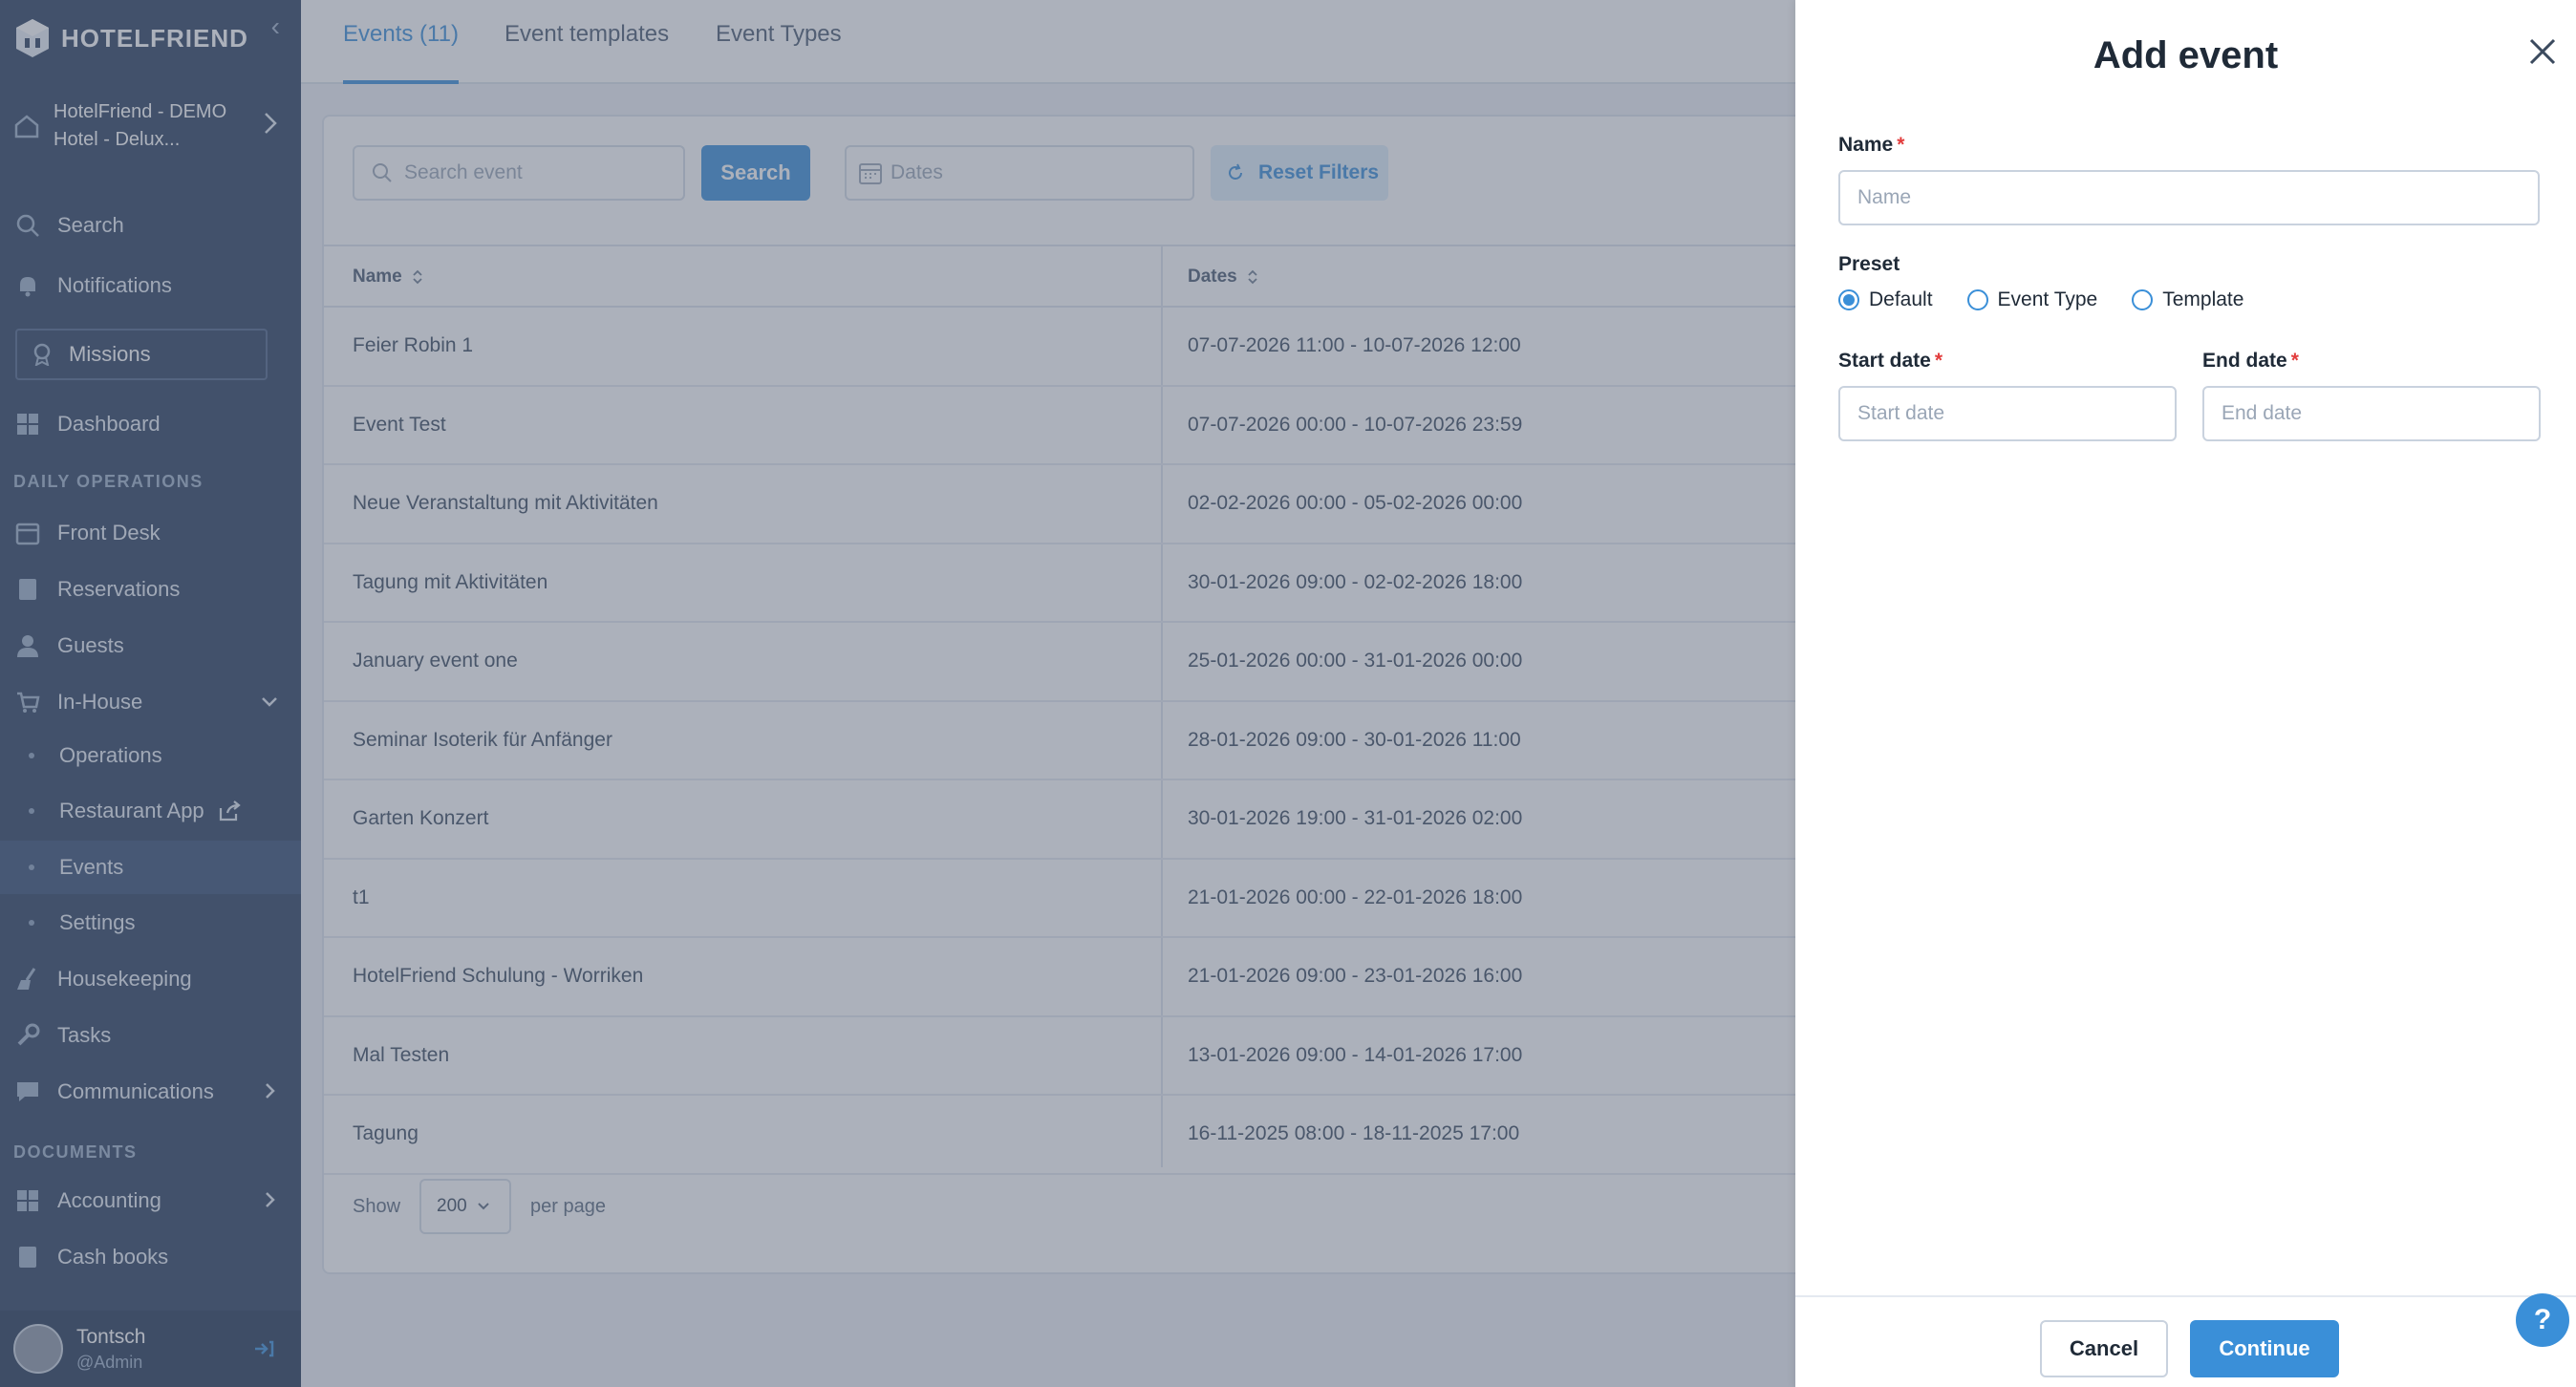 The height and width of the screenshot is (1387, 2576). I want to click on start-date-label-text: Start date, so click(1884, 361).